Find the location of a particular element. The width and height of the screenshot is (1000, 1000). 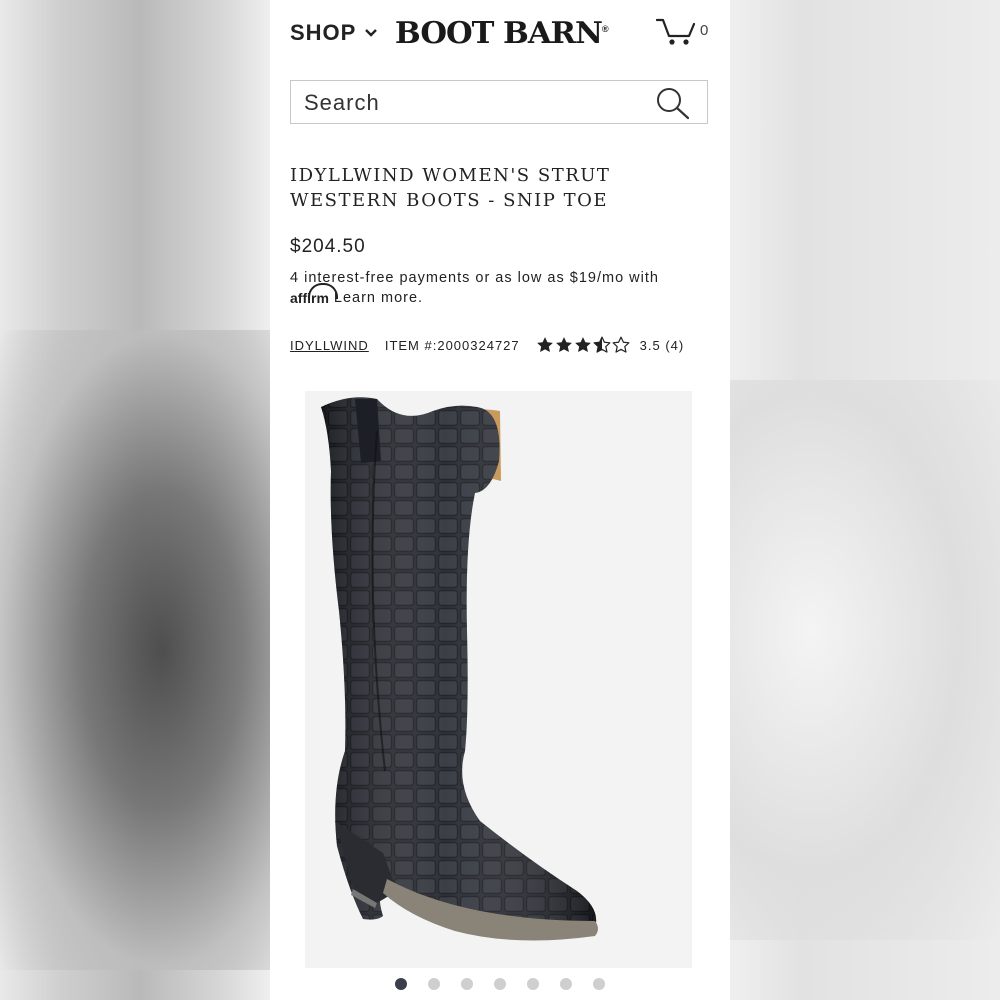

financing-affirm: affirm Learn more. is located at coordinates (356, 294).